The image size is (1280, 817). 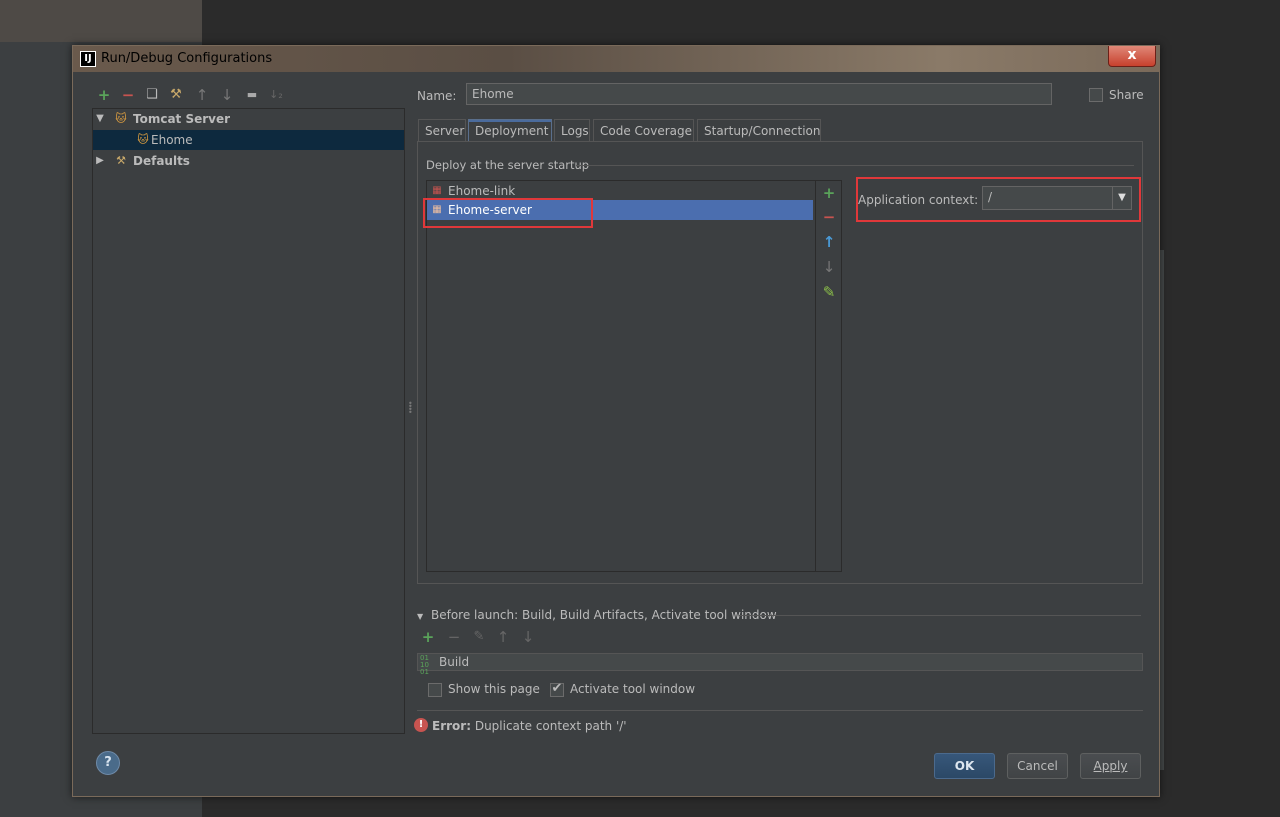 I want to click on error-icon: !, so click(x=421, y=725).